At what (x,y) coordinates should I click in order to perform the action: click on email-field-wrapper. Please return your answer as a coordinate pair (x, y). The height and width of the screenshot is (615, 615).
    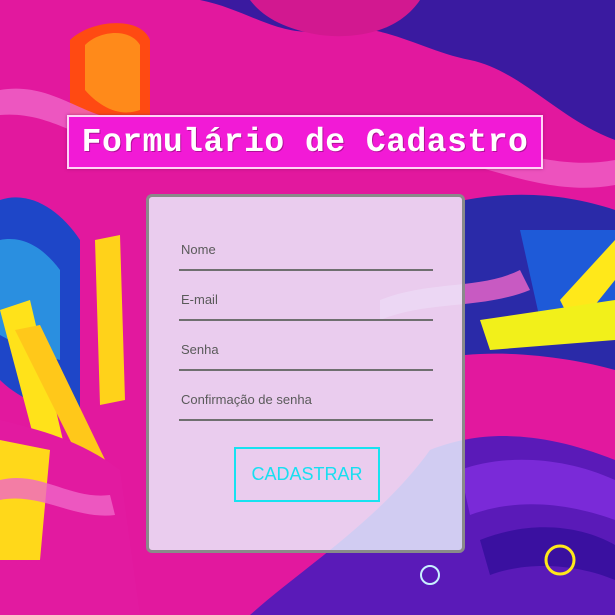
    Looking at the image, I should click on (306, 298).